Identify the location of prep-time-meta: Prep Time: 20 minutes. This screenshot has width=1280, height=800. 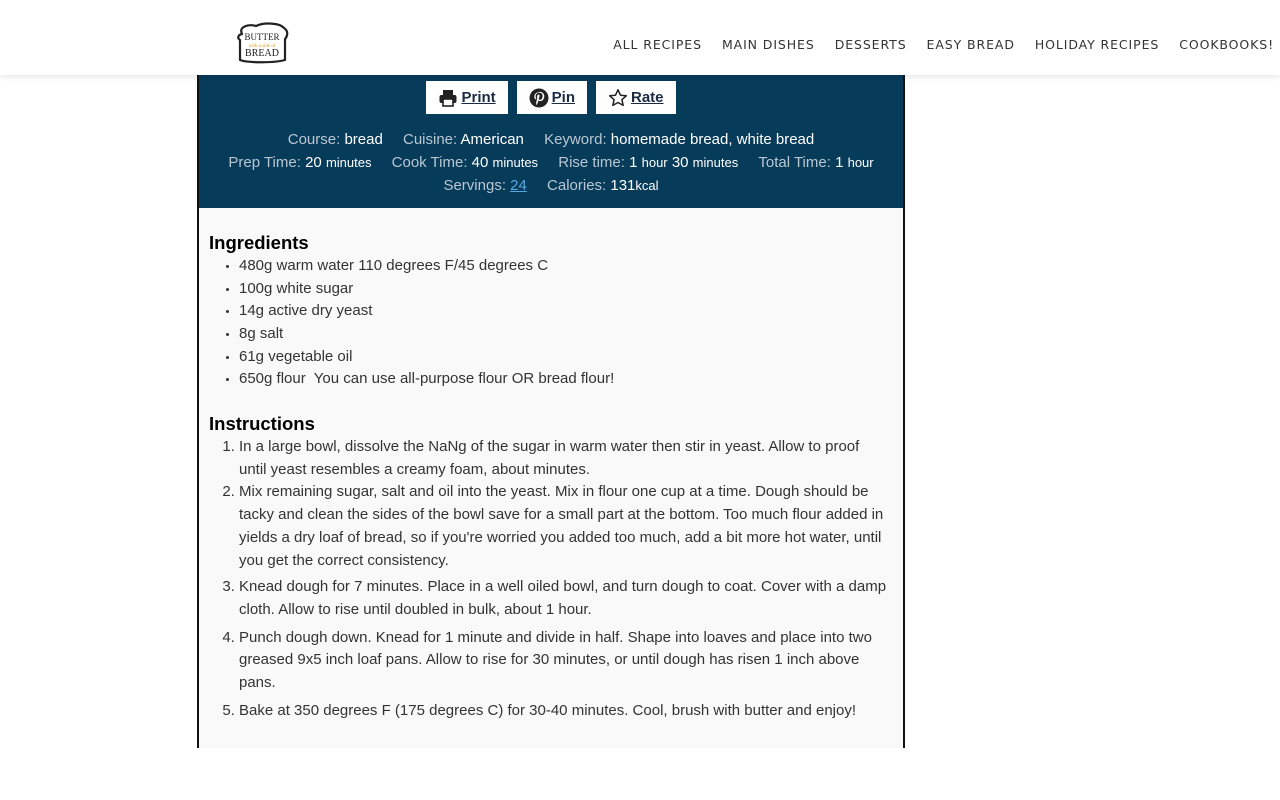
(299, 162).